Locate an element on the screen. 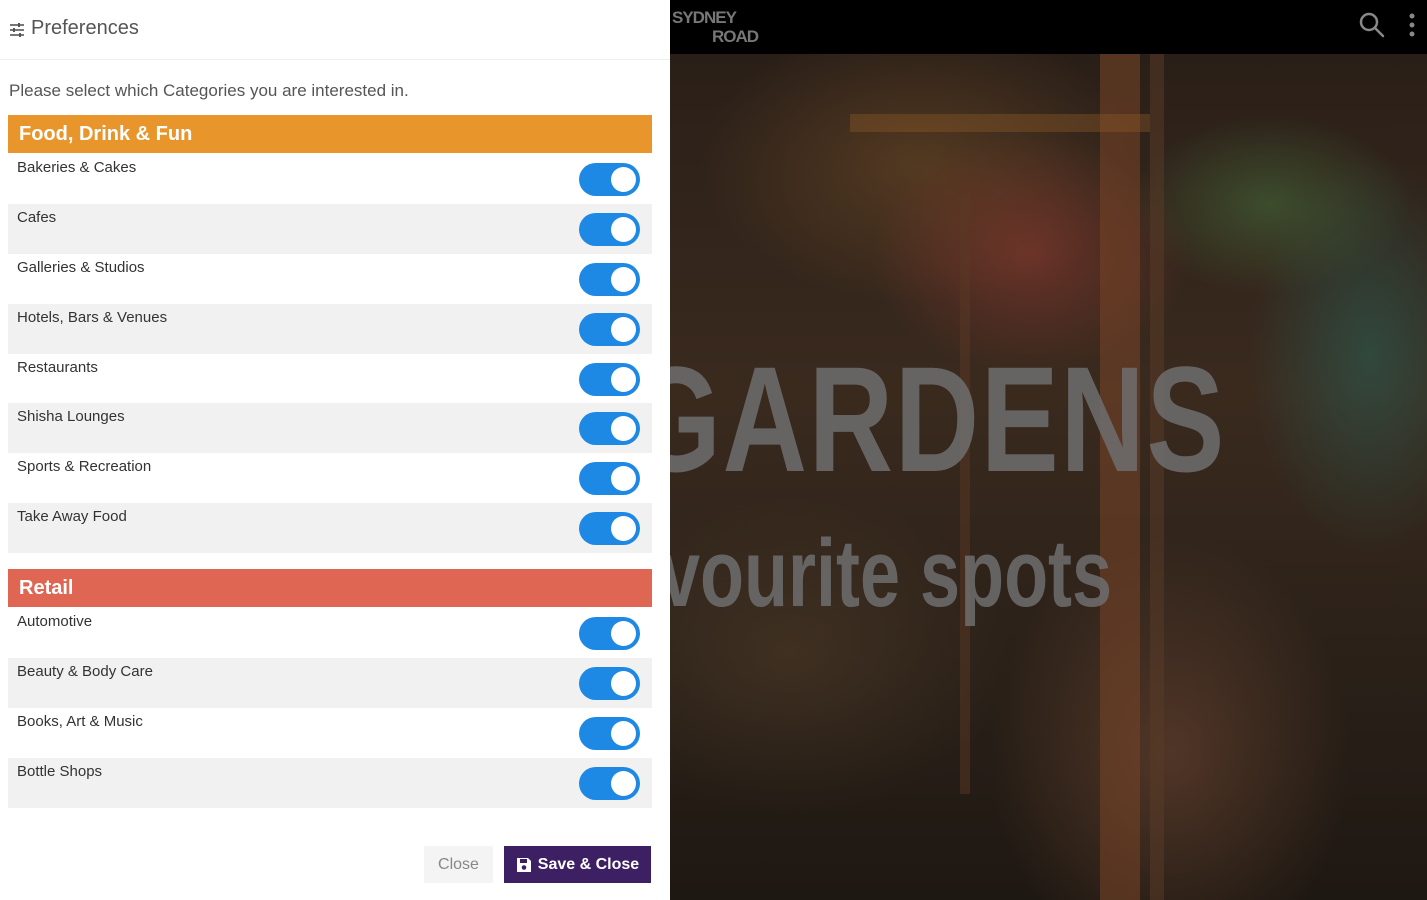  category-row: Galleries & Studios is located at coordinates (330, 279).